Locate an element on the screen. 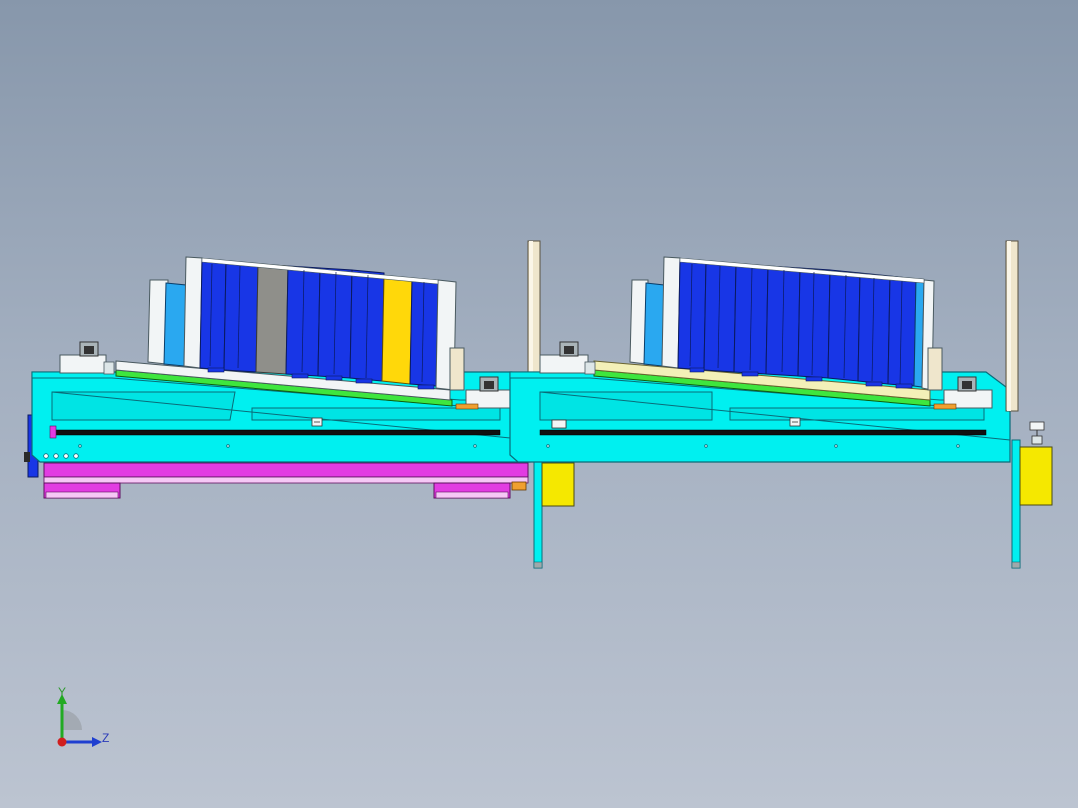 Image resolution: width=1078 pixels, height=808 pixels. left-cream-block is located at coordinates (457, 369).